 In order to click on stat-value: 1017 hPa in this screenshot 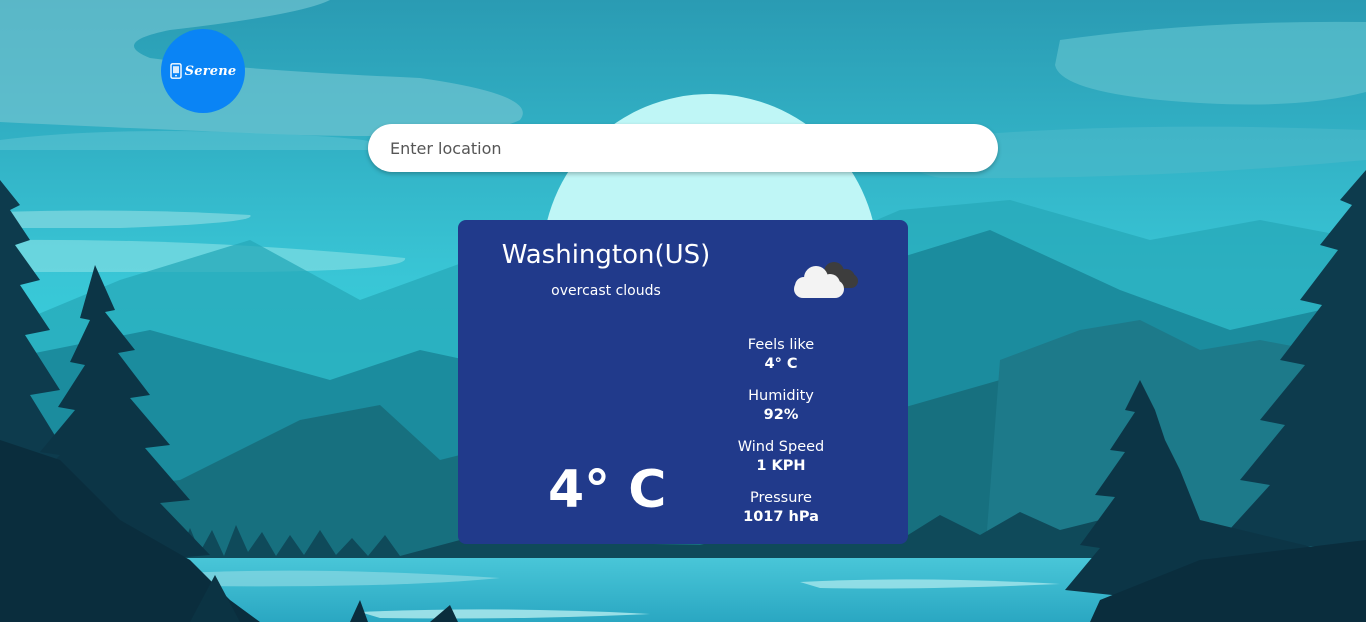, I will do `click(781, 517)`.